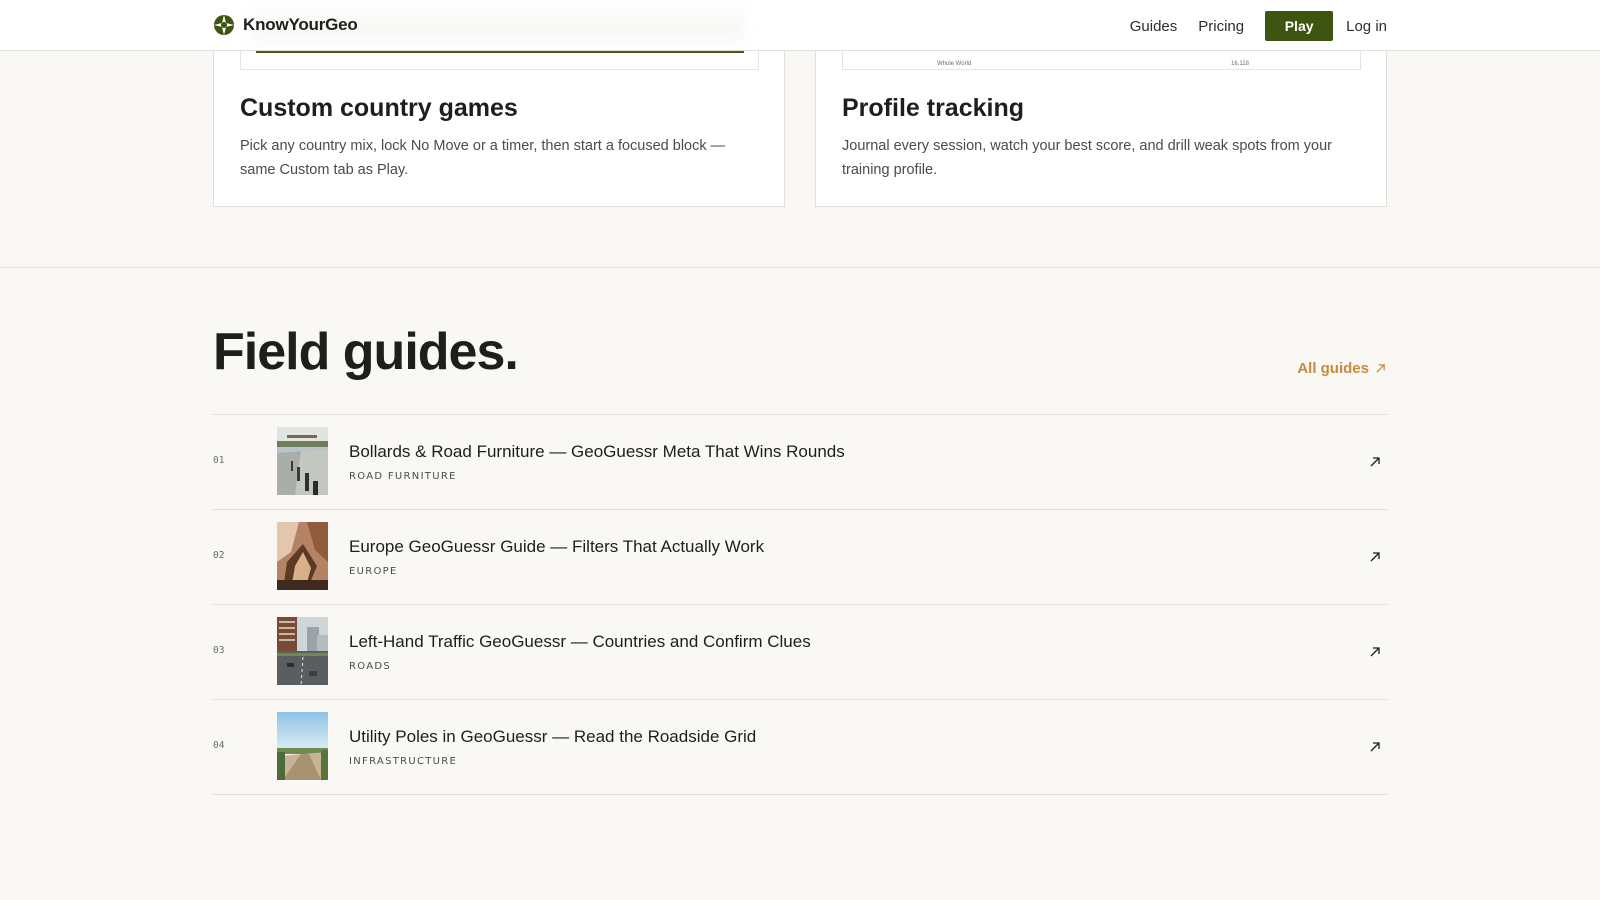  What do you see at coordinates (366, 352) in the screenshot?
I see `field-guides-heading: Field guides.` at bounding box center [366, 352].